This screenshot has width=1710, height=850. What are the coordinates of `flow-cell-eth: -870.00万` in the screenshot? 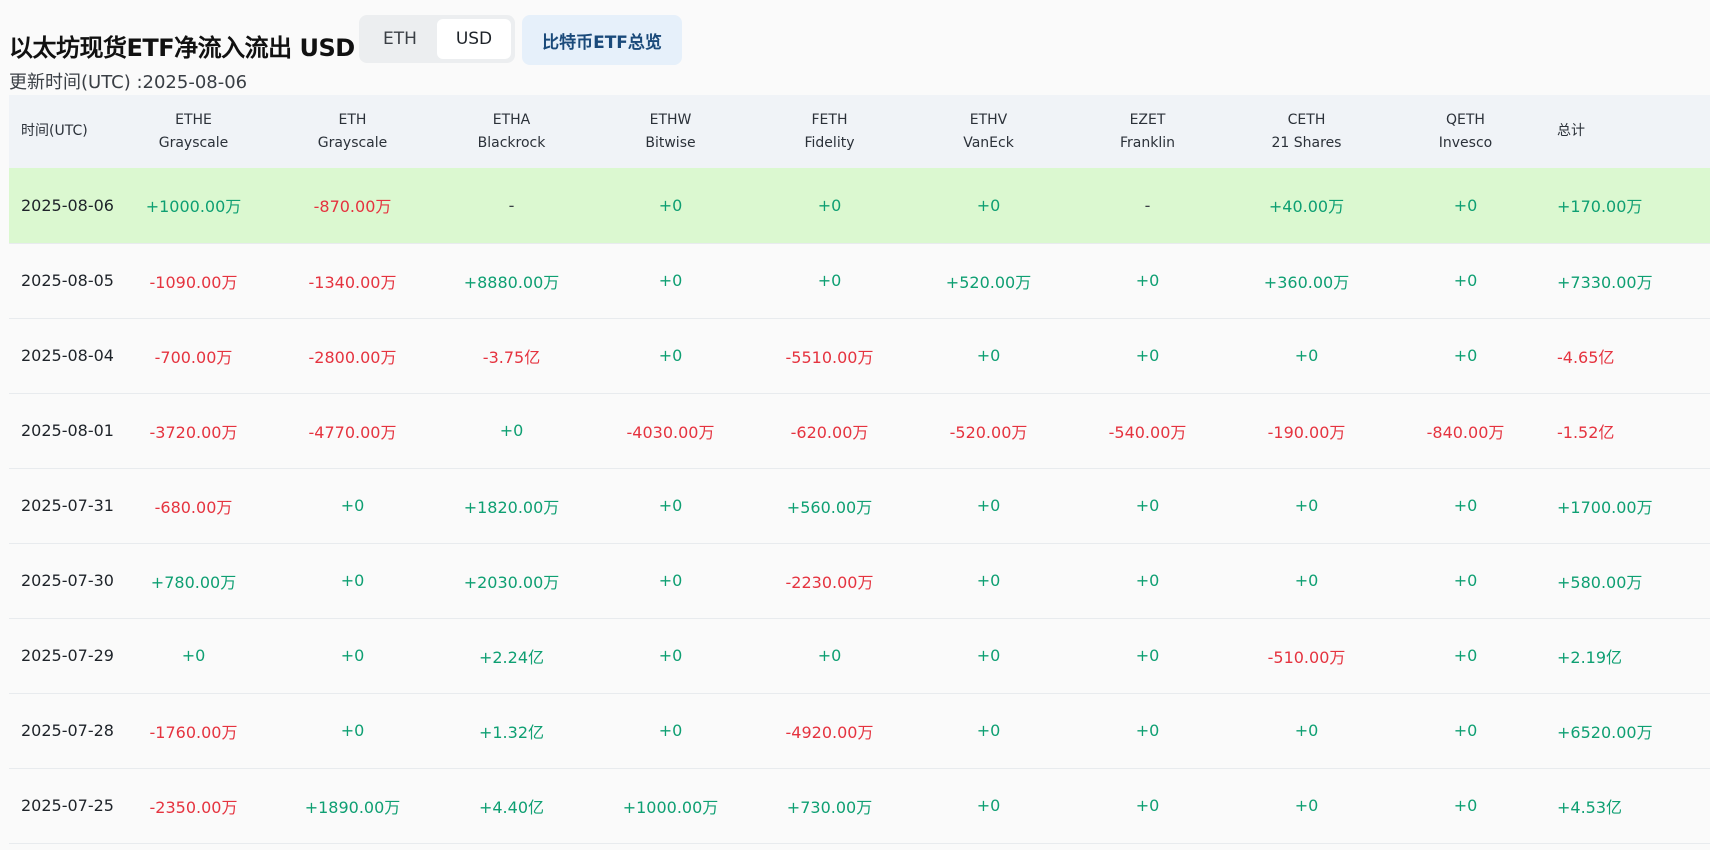 It's located at (352, 207).